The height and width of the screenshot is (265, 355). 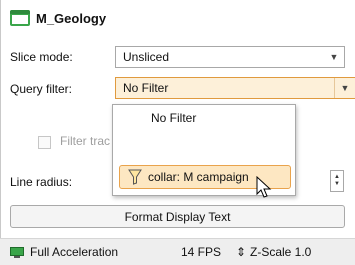 What do you see at coordinates (173, 118) in the screenshot?
I see `dropdown-option-no-filter: No Filter` at bounding box center [173, 118].